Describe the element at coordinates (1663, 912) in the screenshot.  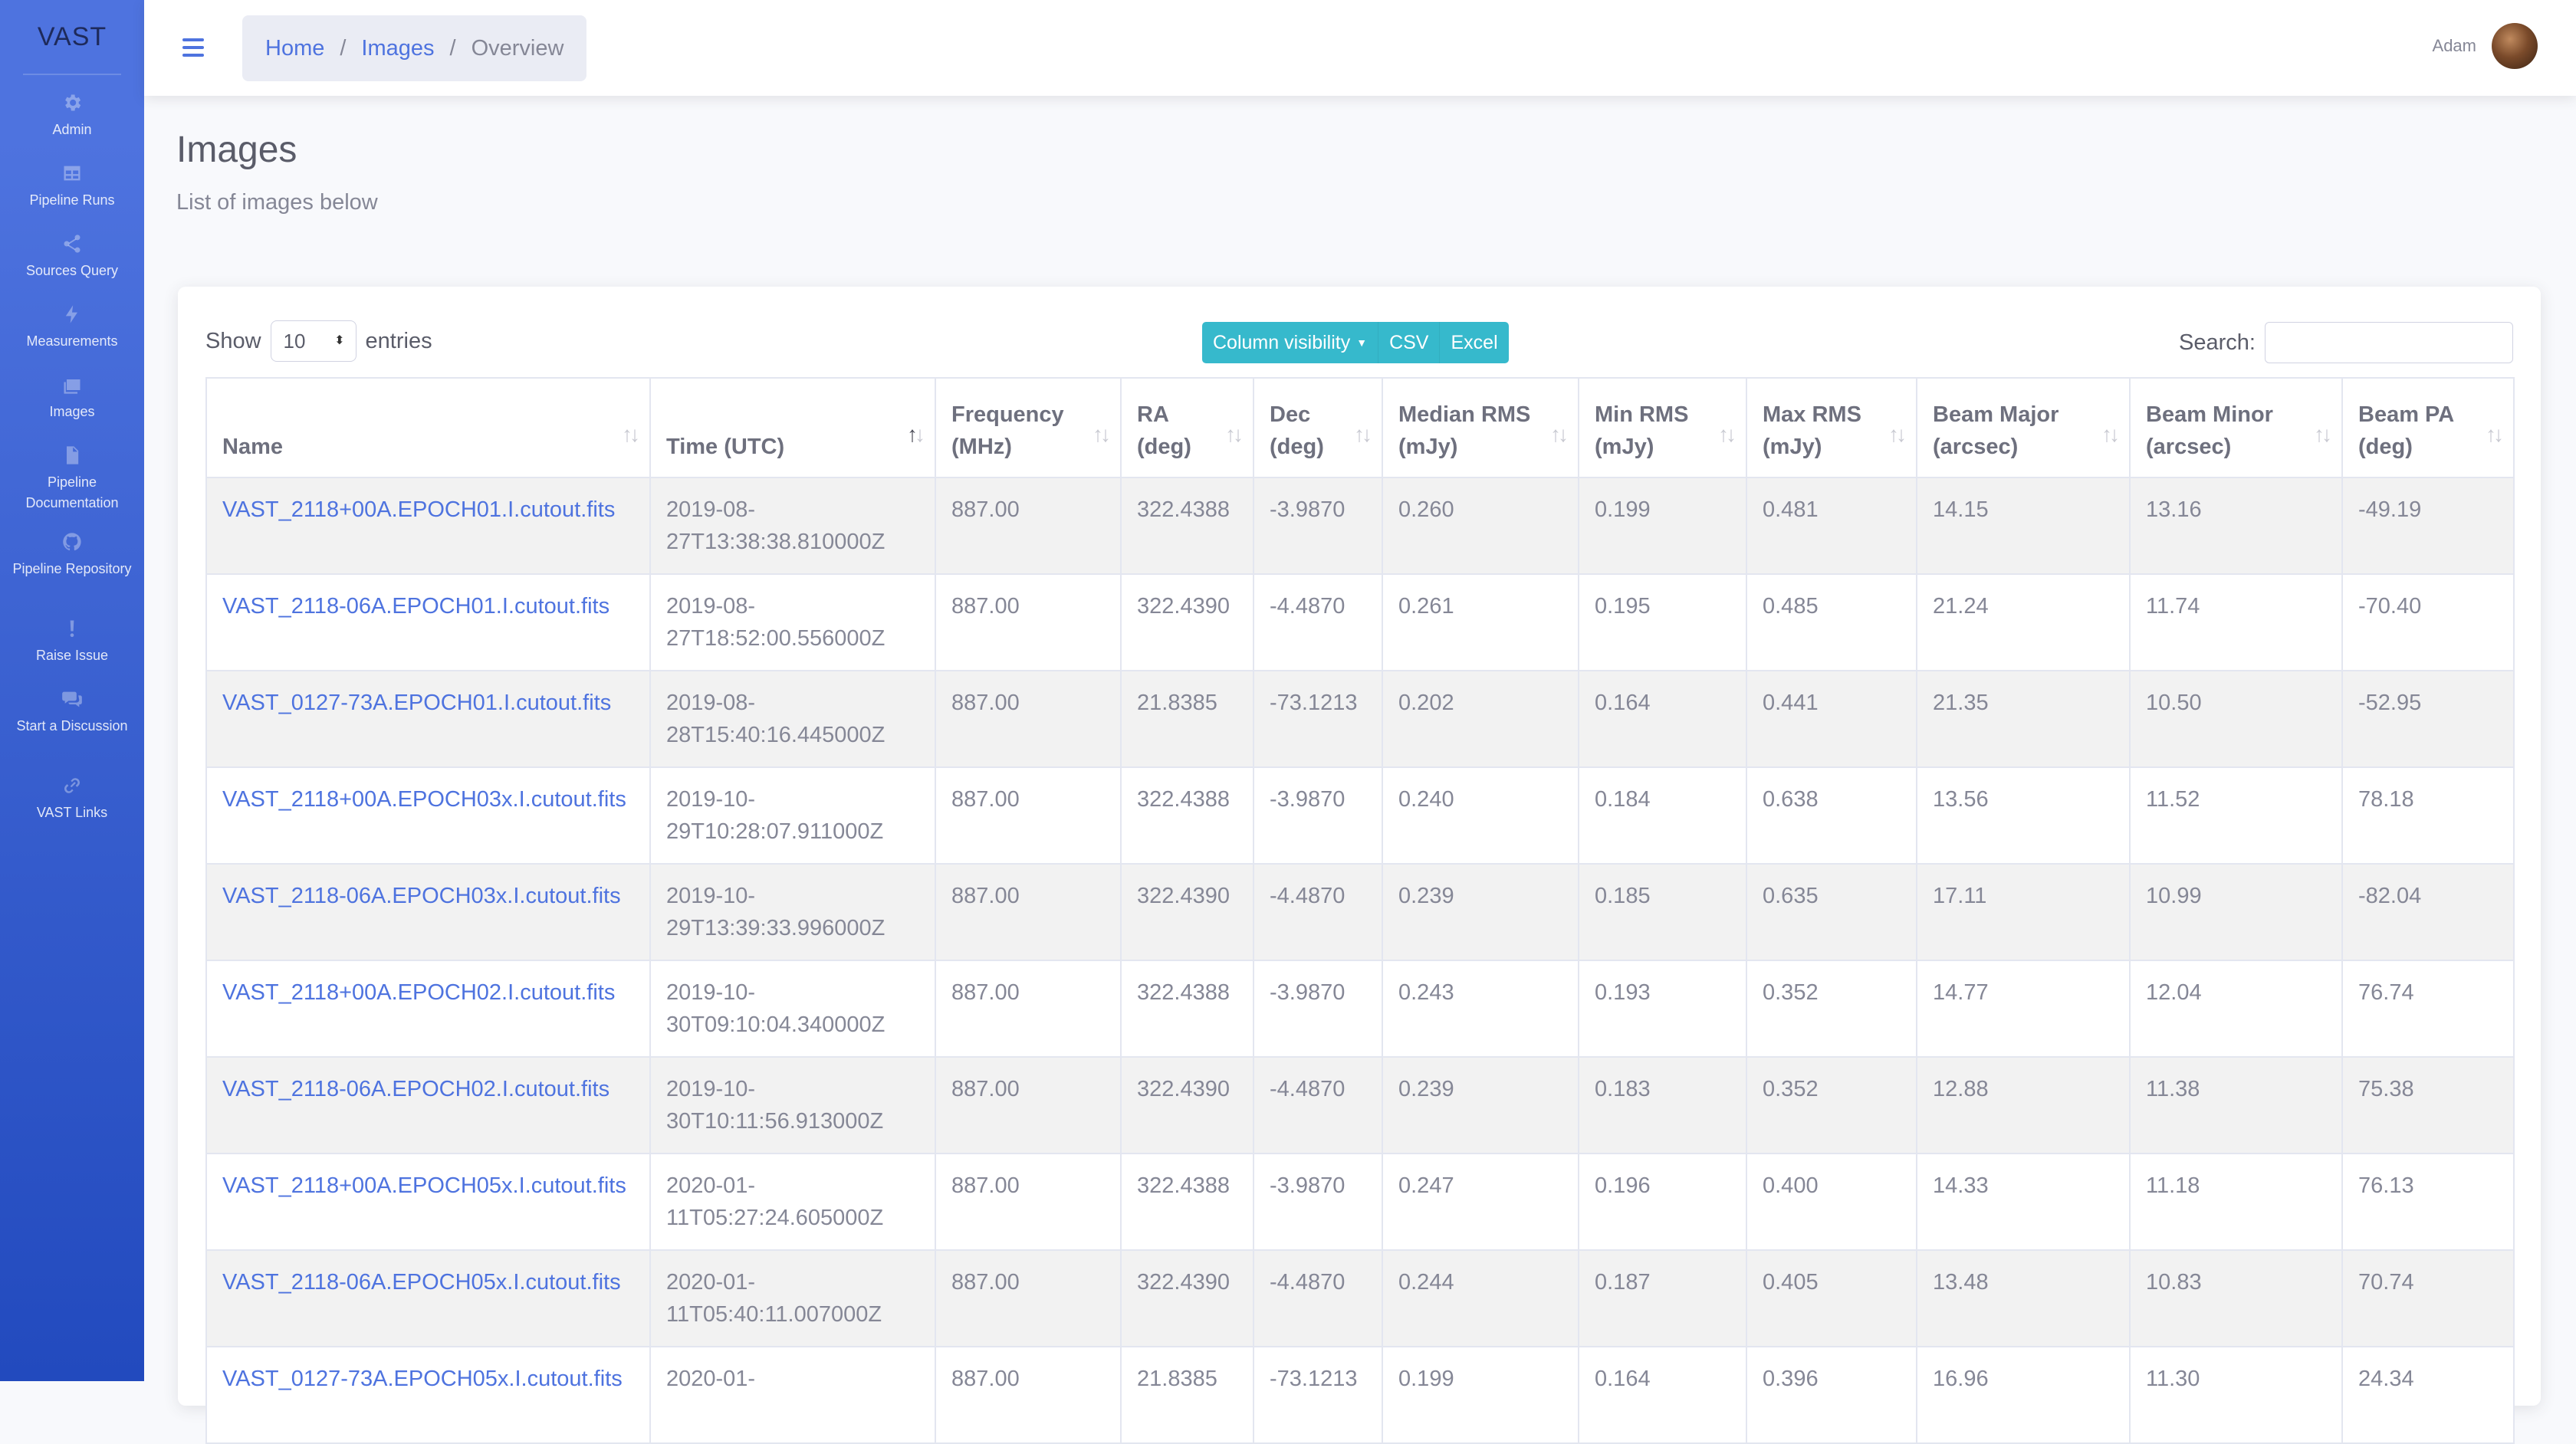
I see `cell-min-rms: 0.185` at that location.